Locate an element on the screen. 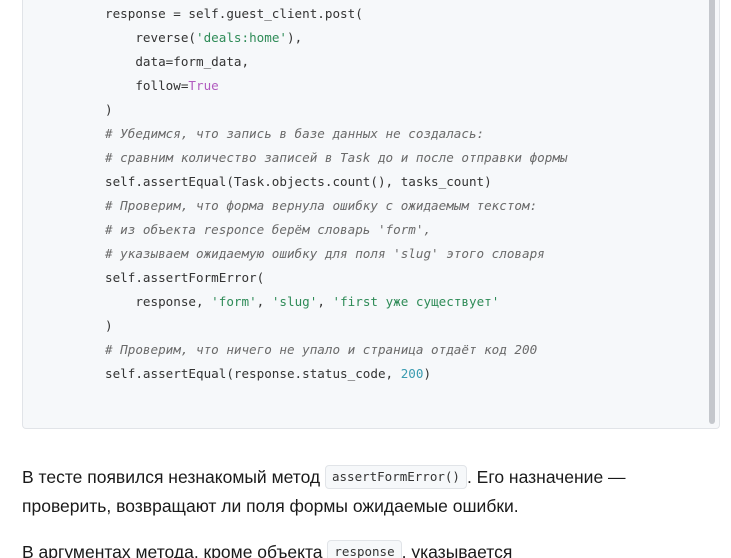 This screenshot has width=731, height=558. paragraph2-text-end: , указывается is located at coordinates (457, 550).